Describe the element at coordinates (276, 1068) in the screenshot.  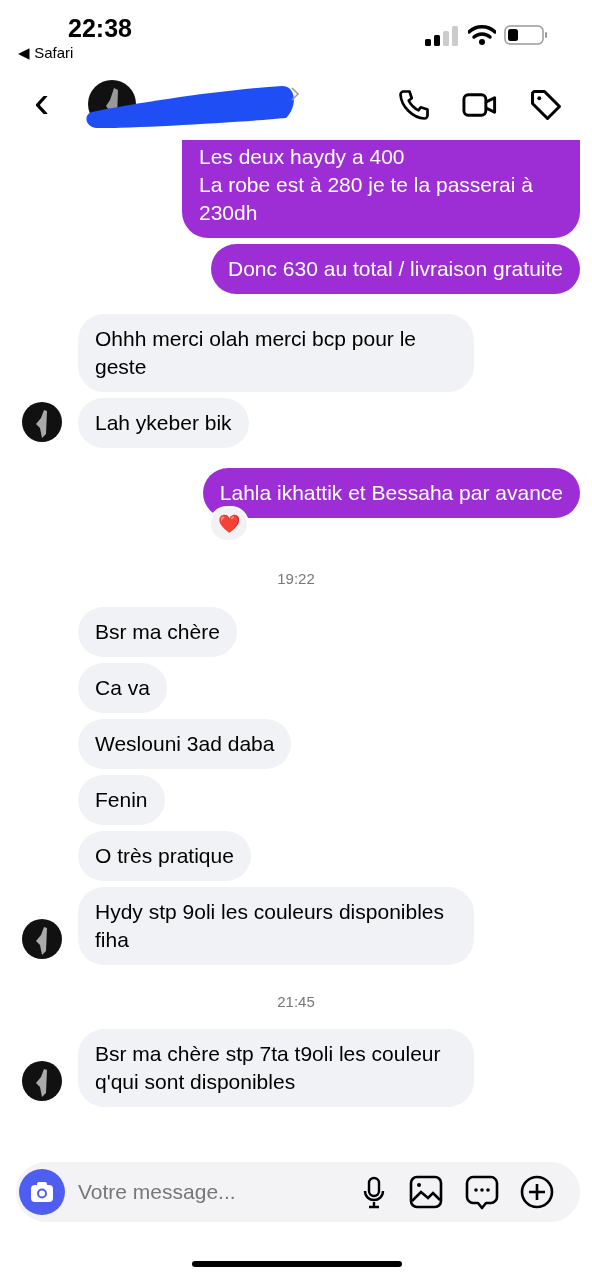
I see `message-bubble: Bsr ma chère stp 7ta t9oli les couleur q'qui sont disponibles` at that location.